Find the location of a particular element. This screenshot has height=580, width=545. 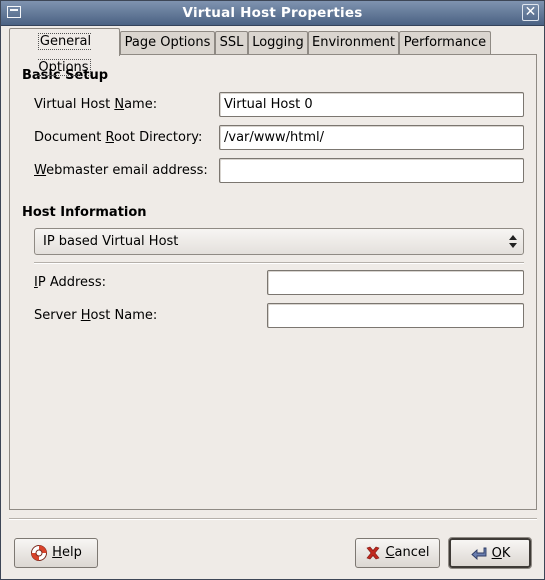

doc-root-field is located at coordinates (371, 137).